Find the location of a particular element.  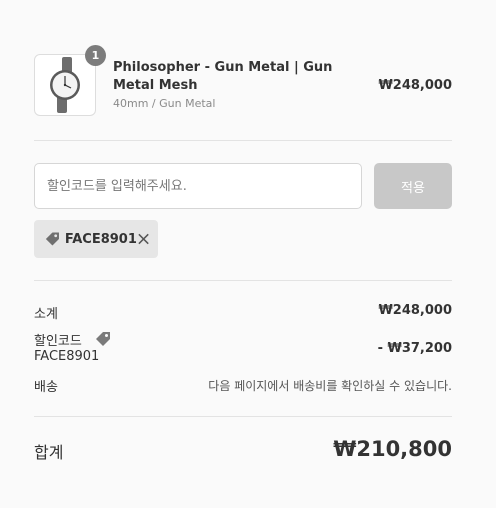

discount-label-text: 할인코드 is located at coordinates (58, 341).